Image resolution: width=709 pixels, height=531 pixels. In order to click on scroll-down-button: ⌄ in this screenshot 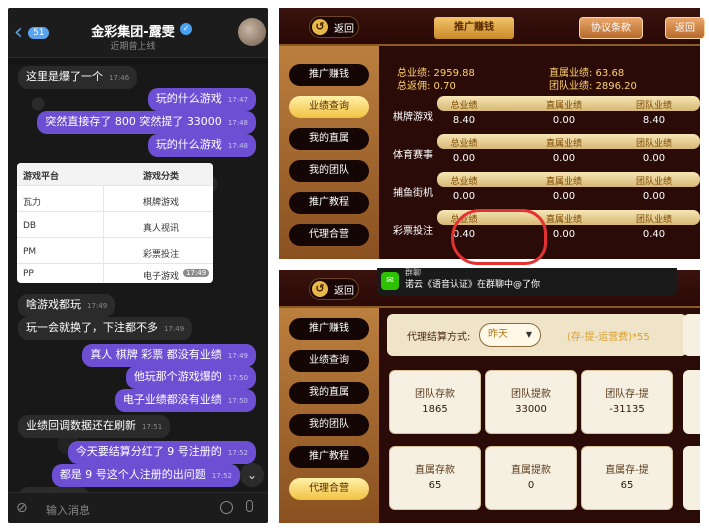, I will do `click(252, 475)`.